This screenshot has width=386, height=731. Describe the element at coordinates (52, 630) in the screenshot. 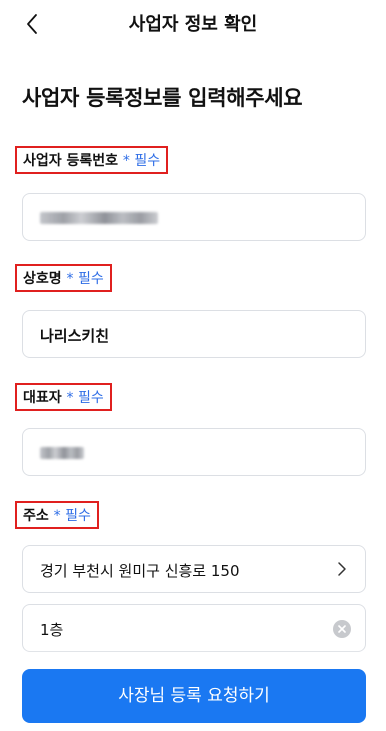

I see `address-detail-value: 1층` at that location.